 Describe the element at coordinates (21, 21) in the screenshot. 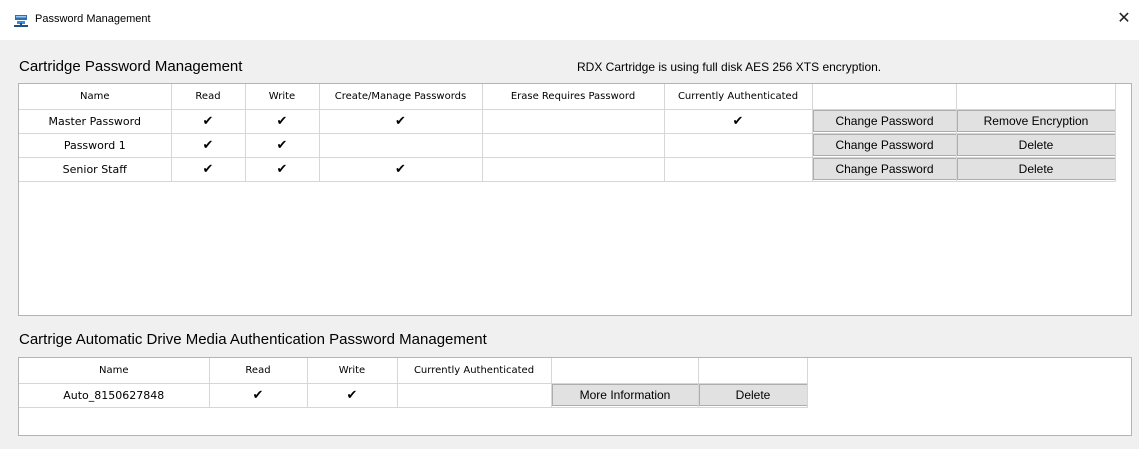

I see `network-drive-icon` at that location.